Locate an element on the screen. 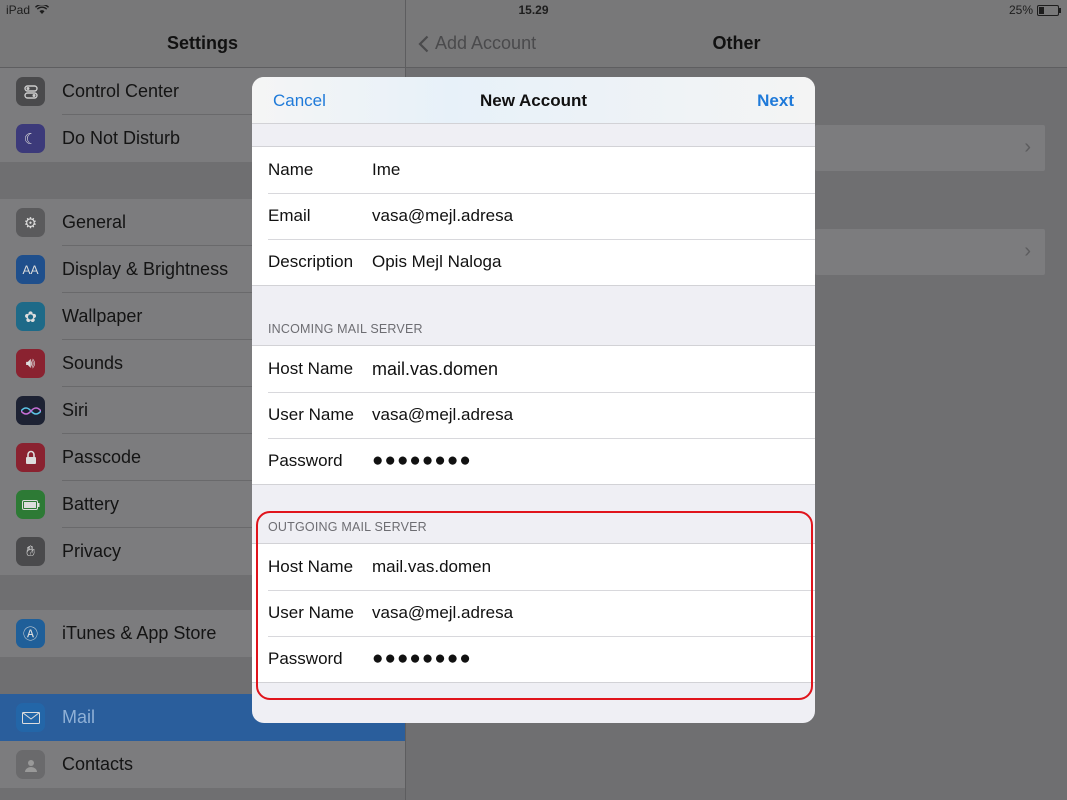 The height and width of the screenshot is (800, 1067). name-input: Ime is located at coordinates (386, 170).